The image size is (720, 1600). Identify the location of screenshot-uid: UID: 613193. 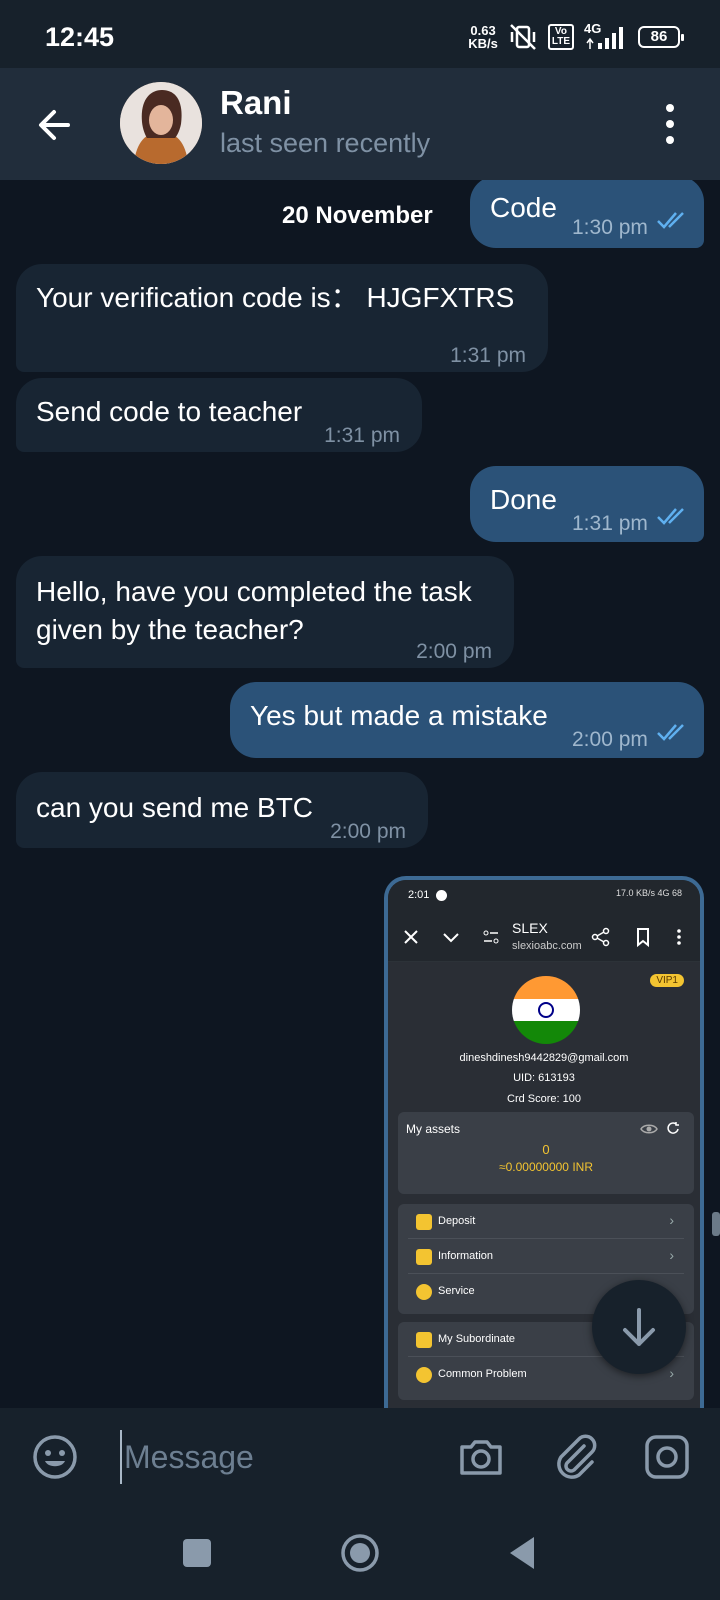
(544, 1078).